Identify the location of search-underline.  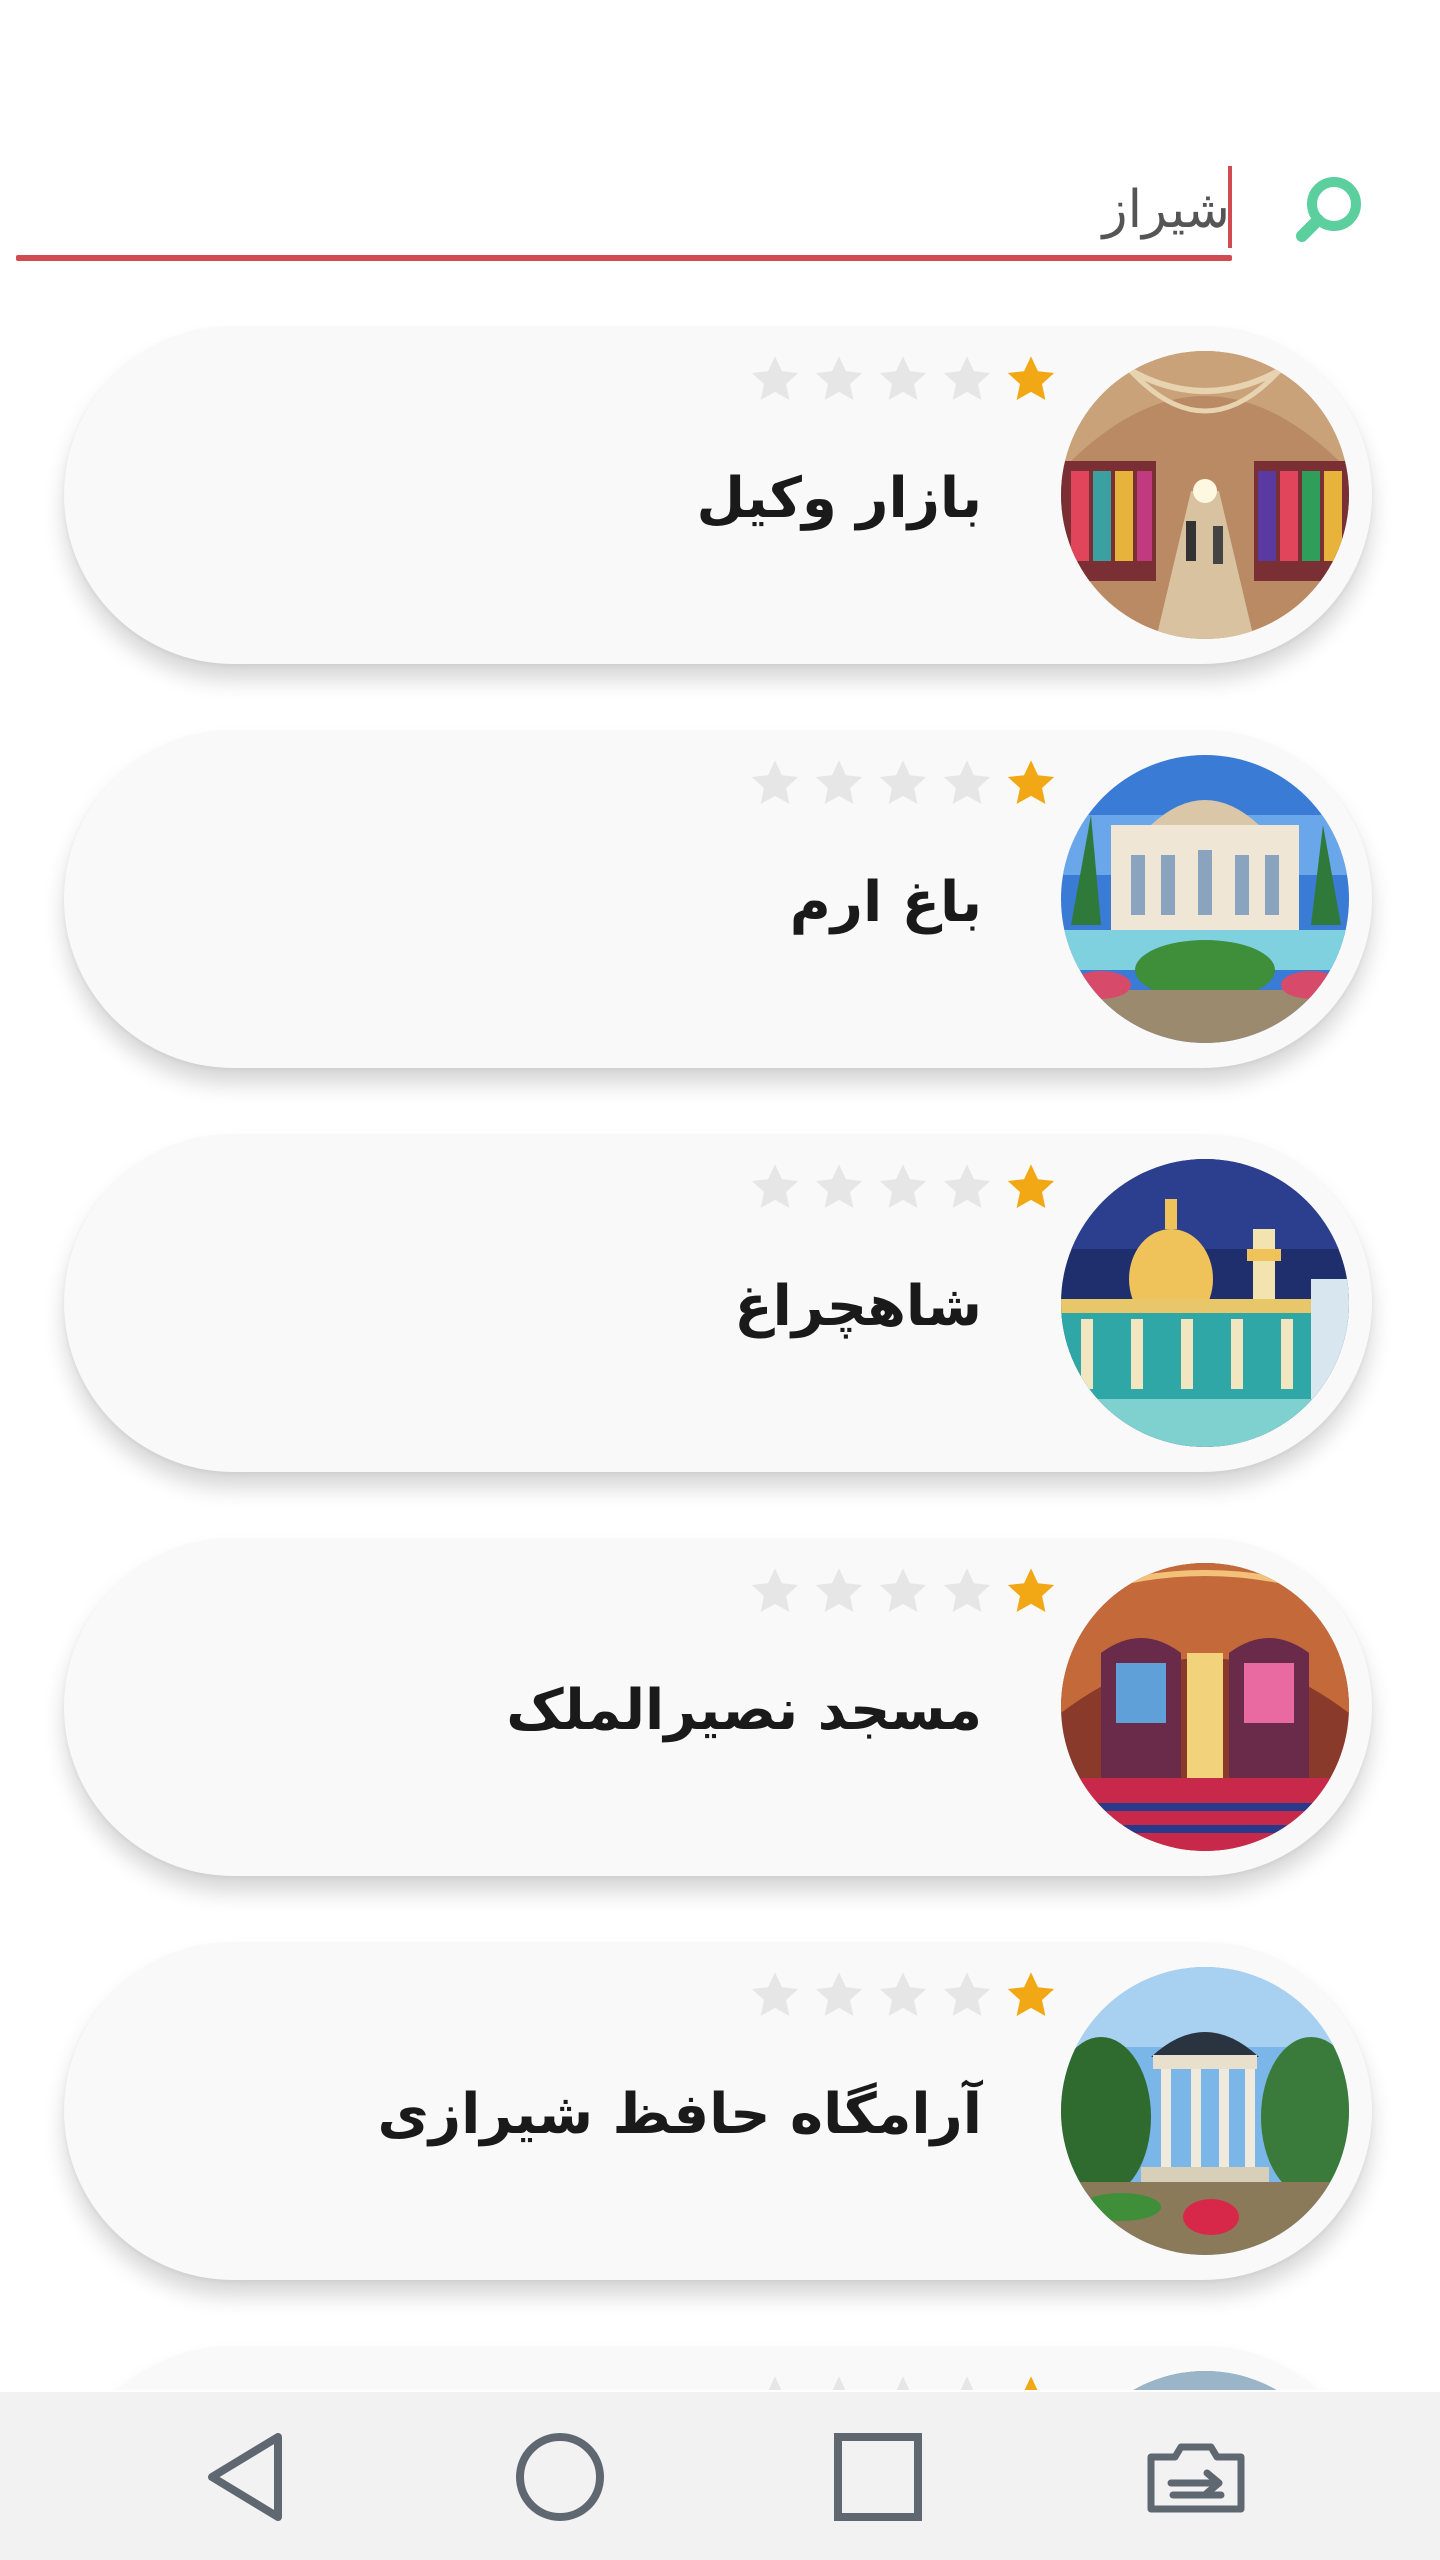
(624, 258).